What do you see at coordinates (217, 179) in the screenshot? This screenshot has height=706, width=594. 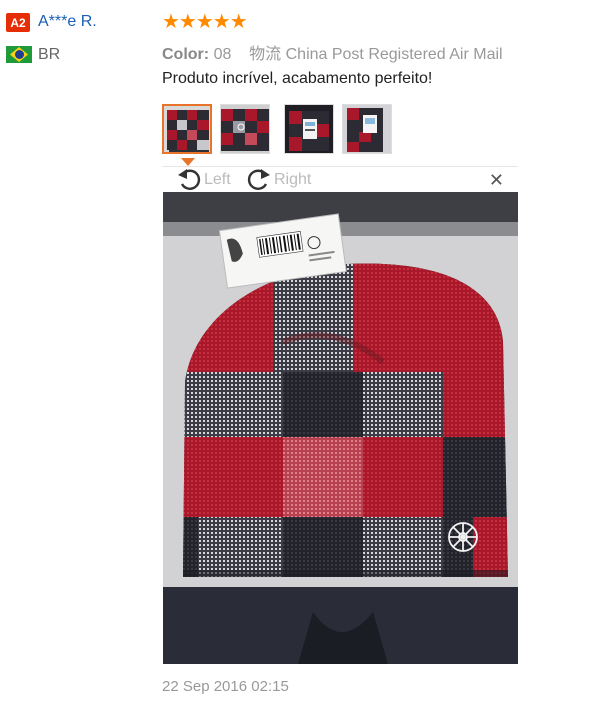 I see `rotate-left-label: Left` at bounding box center [217, 179].